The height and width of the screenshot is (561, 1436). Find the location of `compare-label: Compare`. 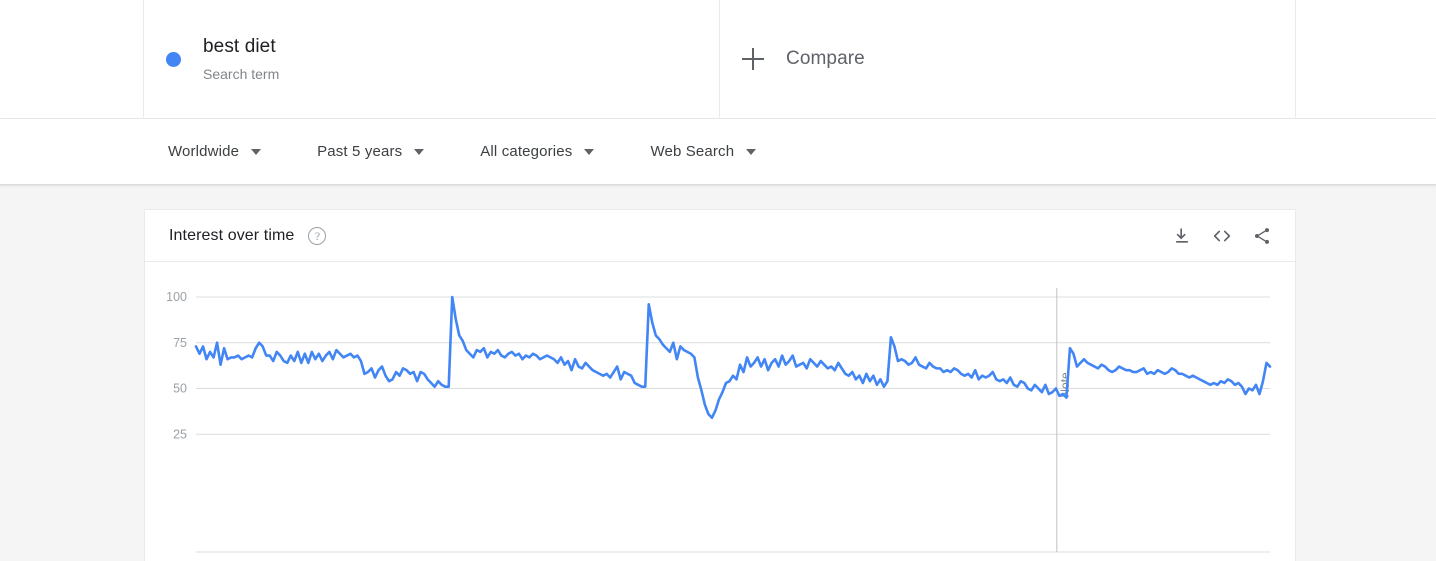

compare-label: Compare is located at coordinates (825, 58).